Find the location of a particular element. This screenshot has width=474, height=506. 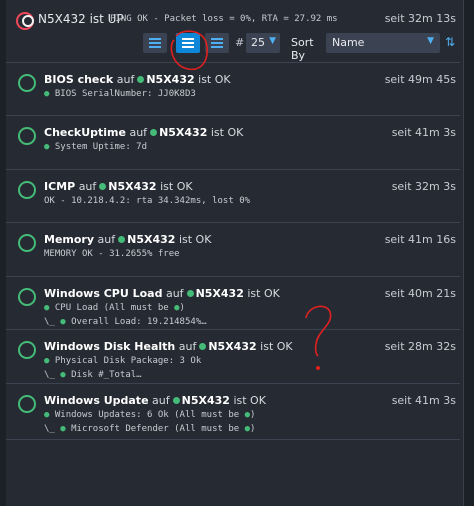

list-default-icon is located at coordinates (188, 43).